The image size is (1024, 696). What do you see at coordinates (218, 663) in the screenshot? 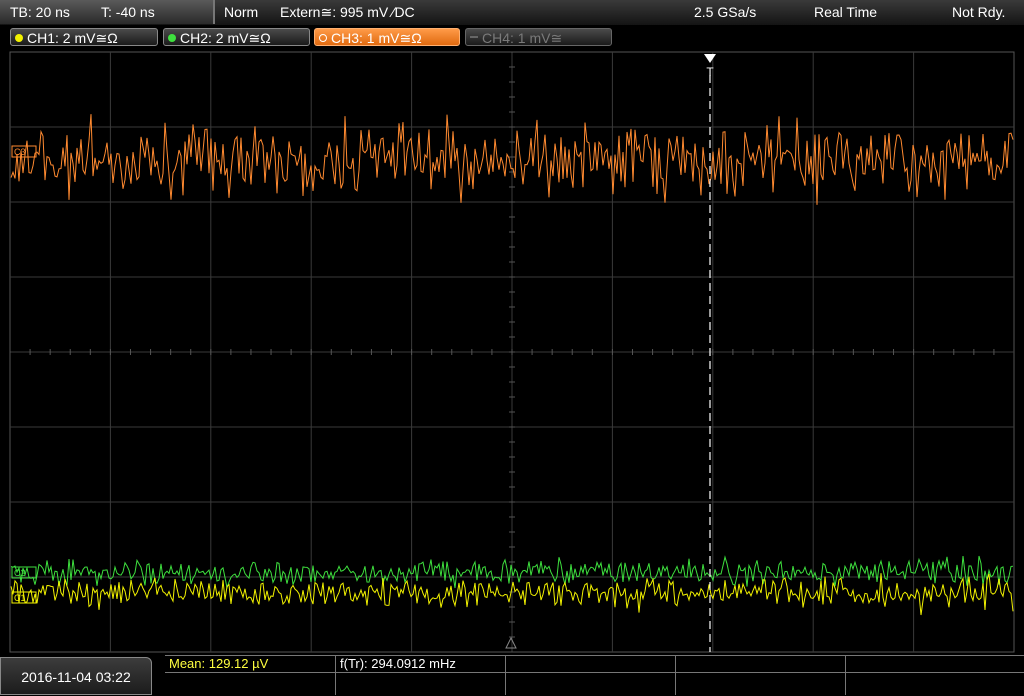
I see `mean-measurement: Mean: 129.12 µV` at bounding box center [218, 663].